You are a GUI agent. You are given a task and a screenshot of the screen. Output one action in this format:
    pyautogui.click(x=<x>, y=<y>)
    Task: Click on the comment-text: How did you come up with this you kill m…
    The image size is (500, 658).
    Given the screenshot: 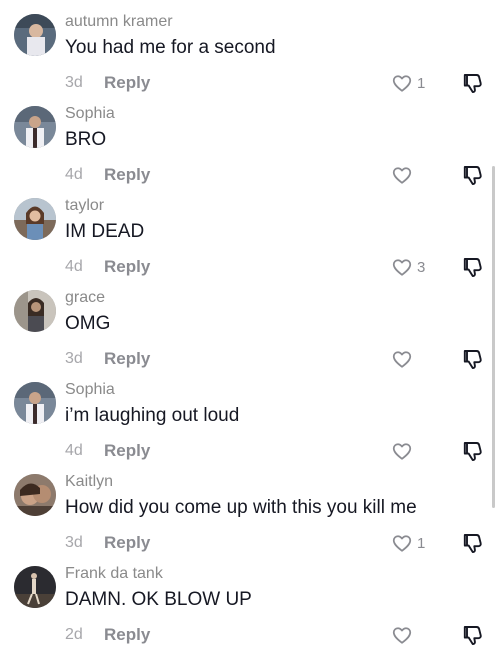 What is the action you would take?
    pyautogui.click(x=241, y=507)
    